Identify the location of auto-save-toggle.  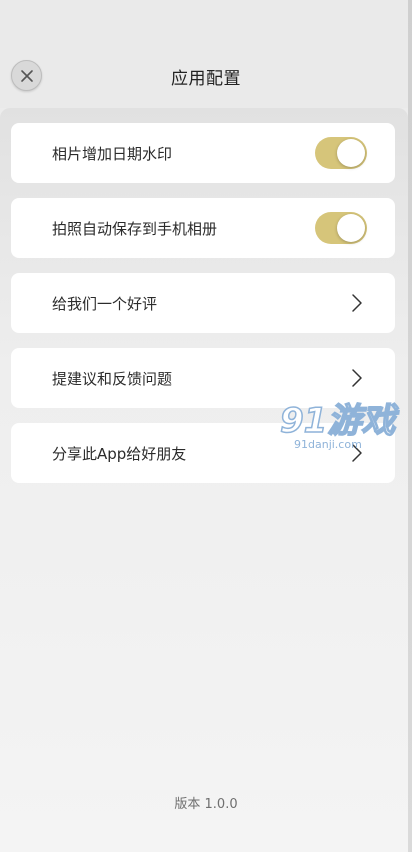
(341, 228).